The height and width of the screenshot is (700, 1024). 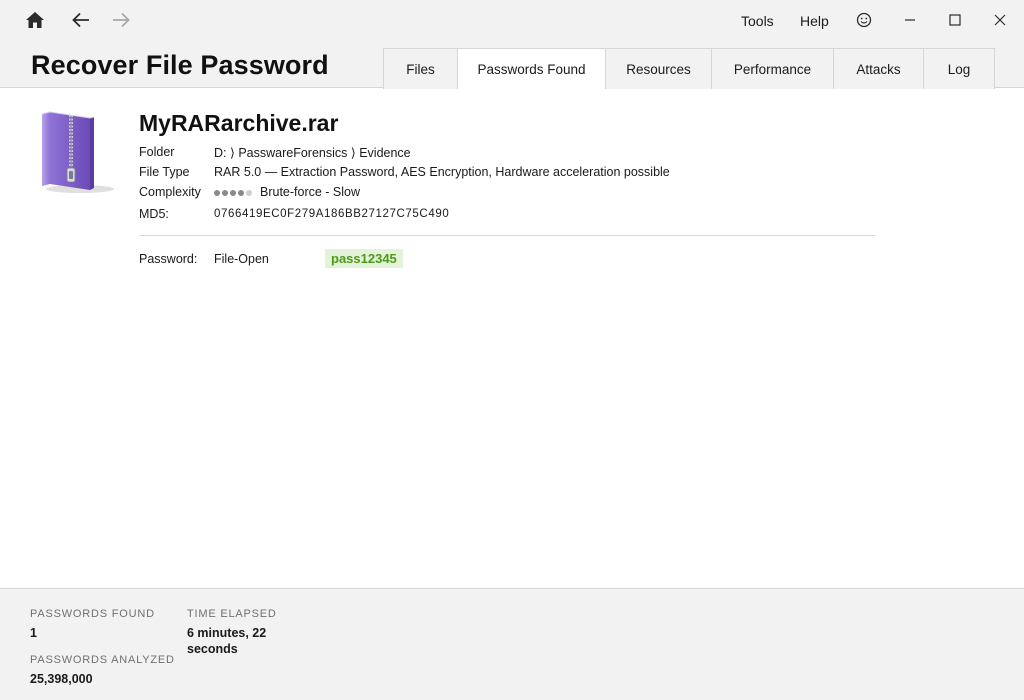 What do you see at coordinates (227, 633) in the screenshot?
I see `time-elapsed-value-line1: 6 minutes, 22` at bounding box center [227, 633].